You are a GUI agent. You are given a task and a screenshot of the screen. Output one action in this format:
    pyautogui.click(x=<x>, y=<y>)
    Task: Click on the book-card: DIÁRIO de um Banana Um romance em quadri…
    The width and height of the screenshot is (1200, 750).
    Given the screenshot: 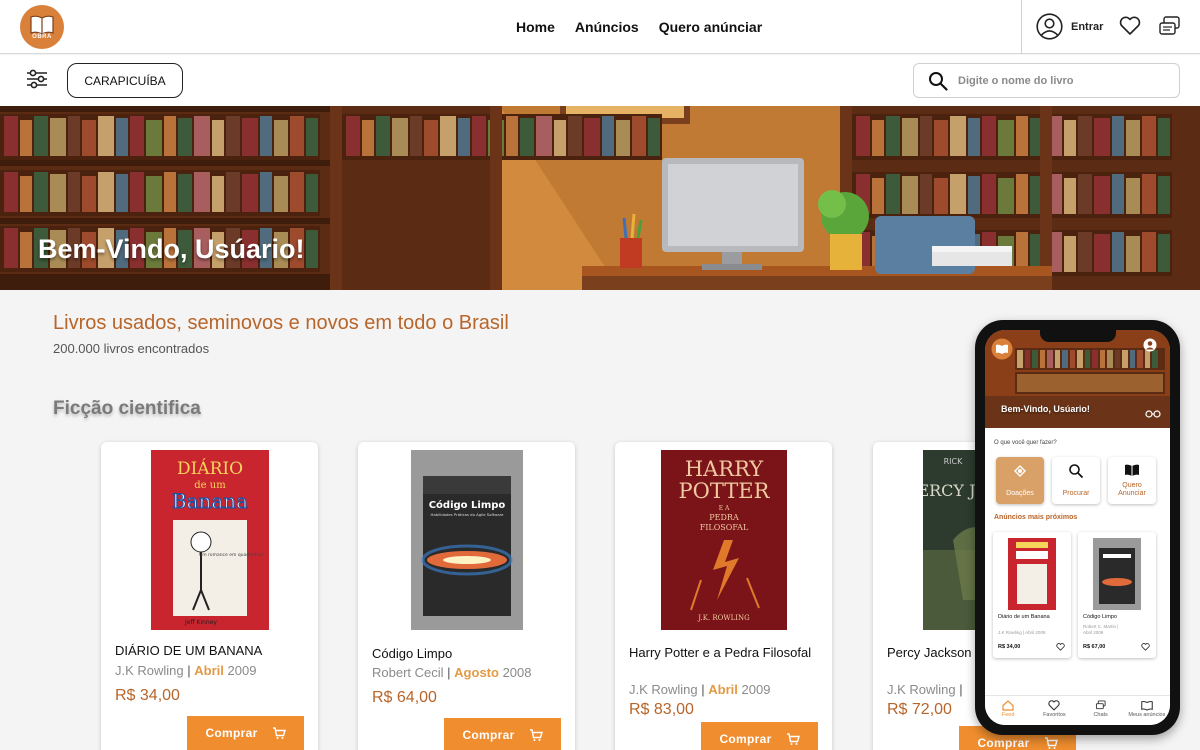 What is the action you would take?
    pyautogui.click(x=209, y=596)
    